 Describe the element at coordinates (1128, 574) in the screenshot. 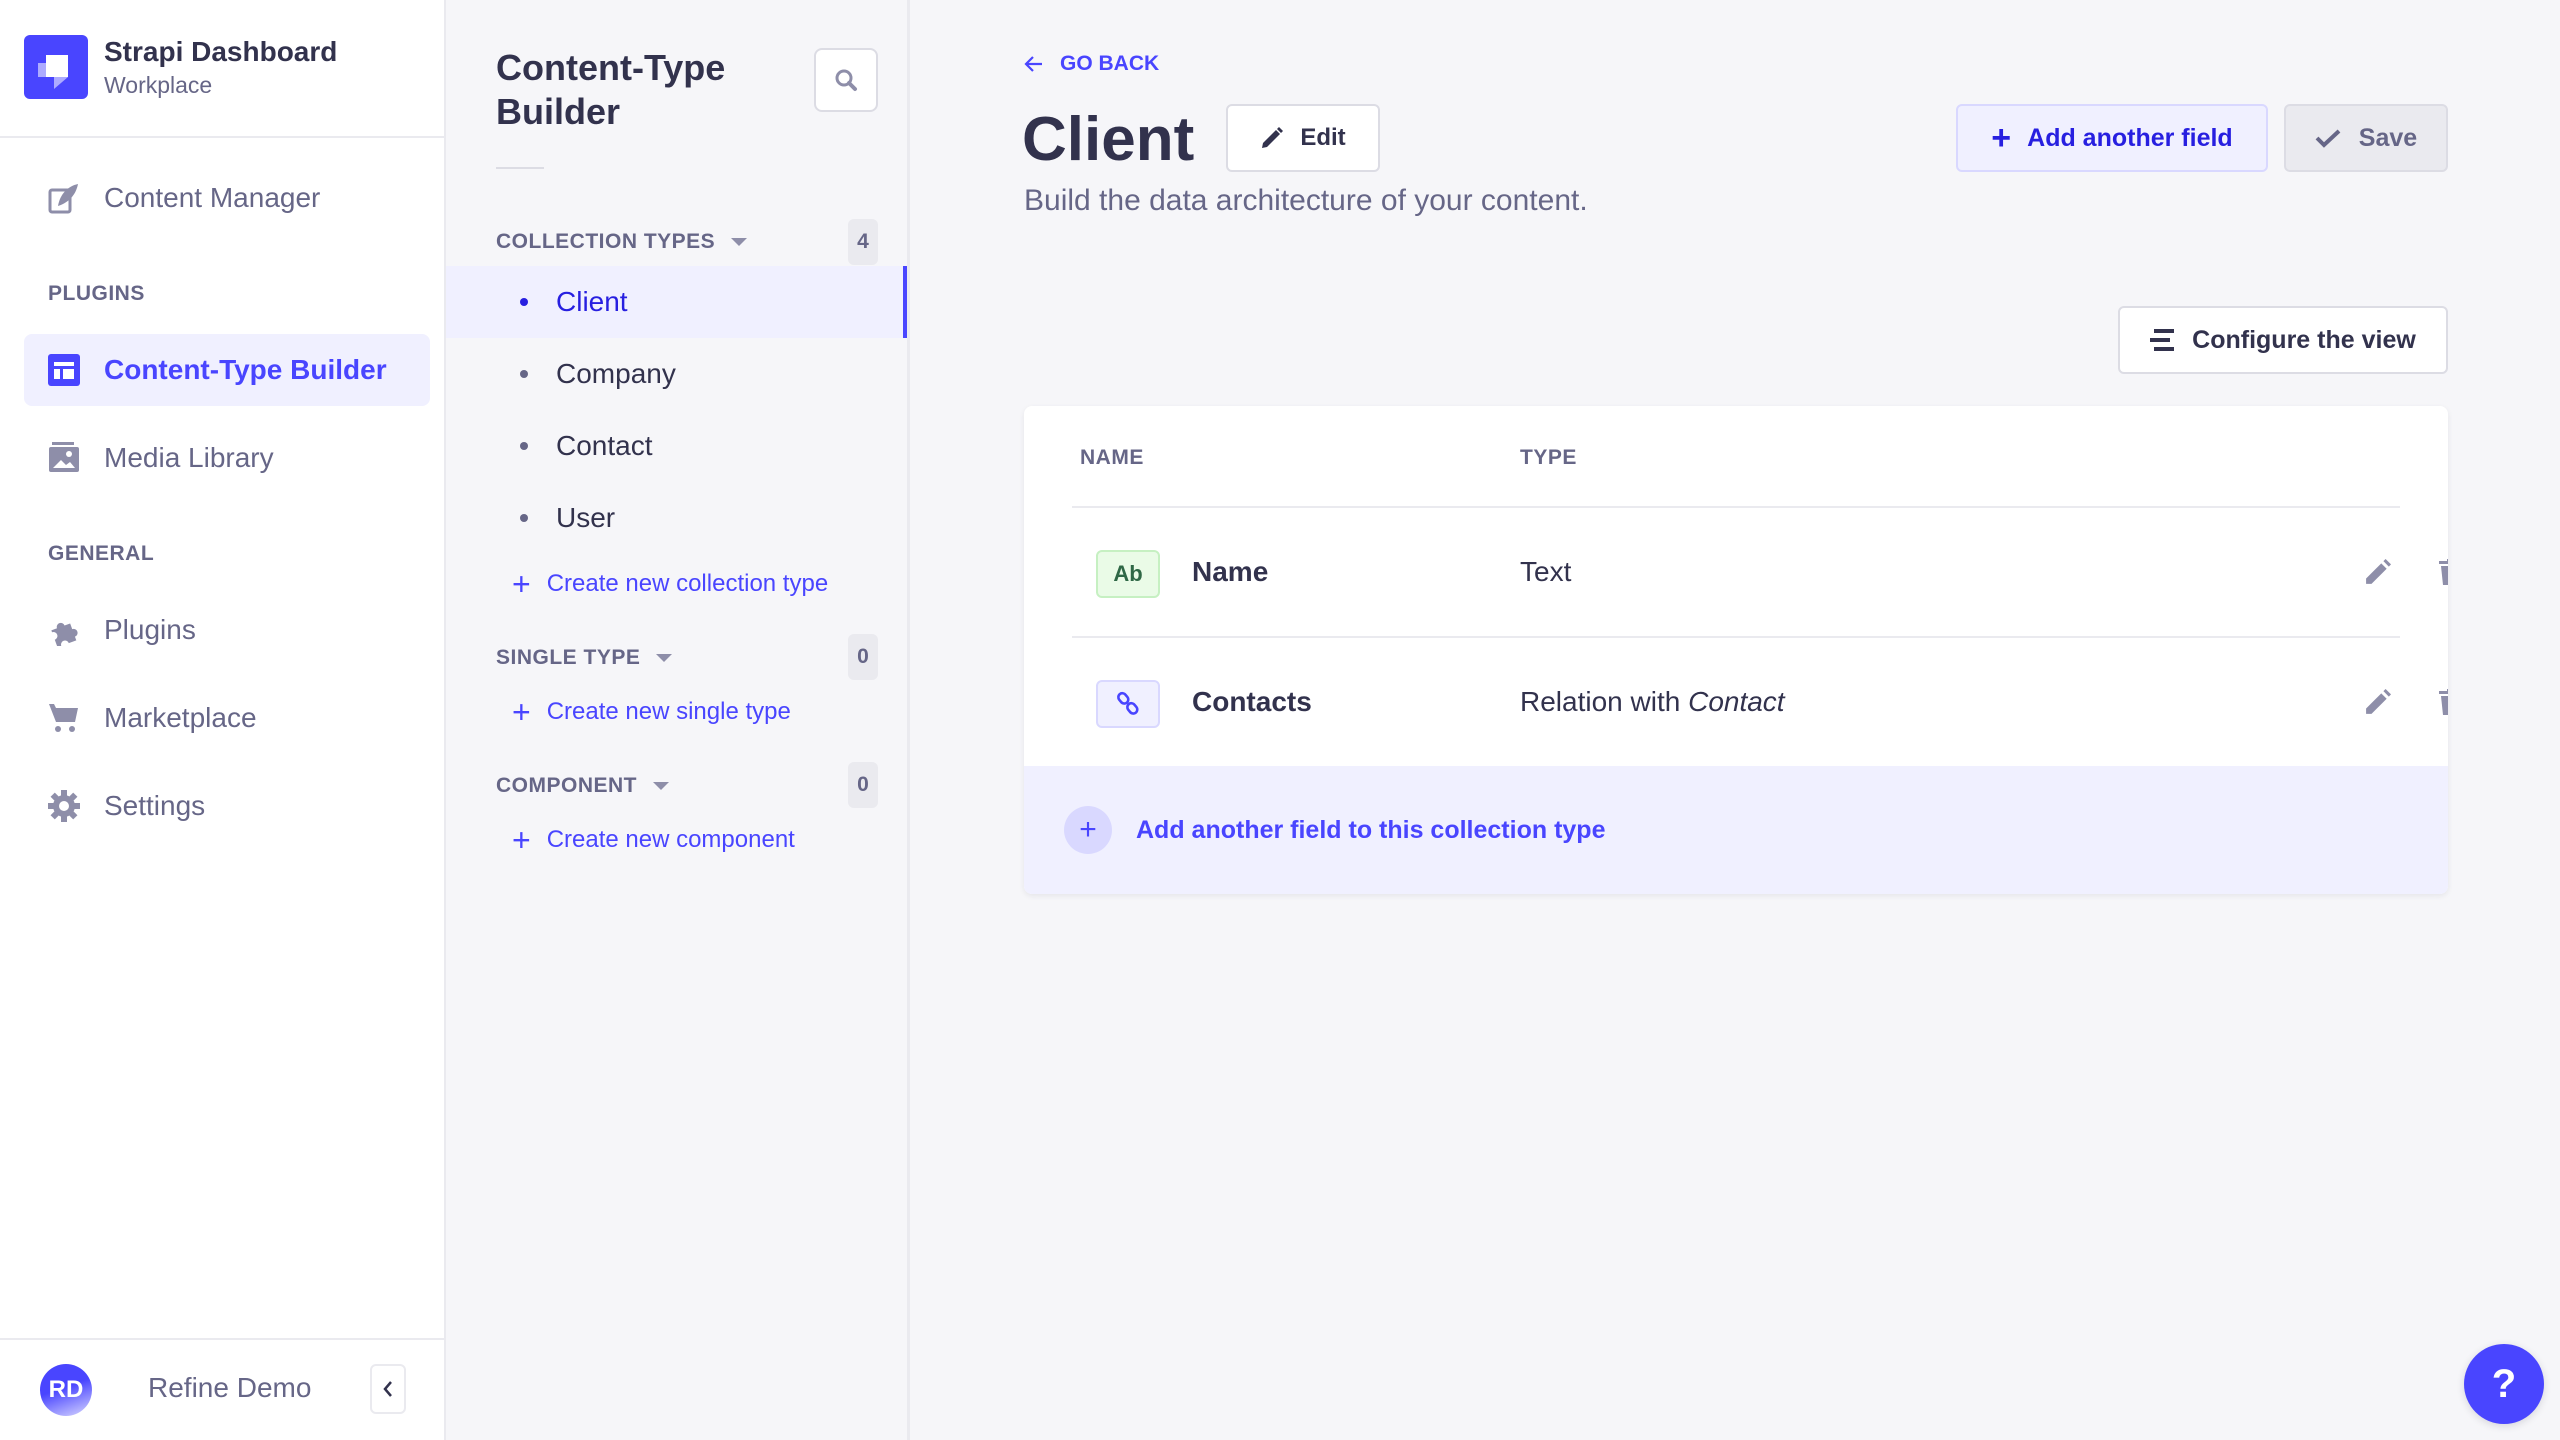

I see `text-field-icon: Ab` at that location.